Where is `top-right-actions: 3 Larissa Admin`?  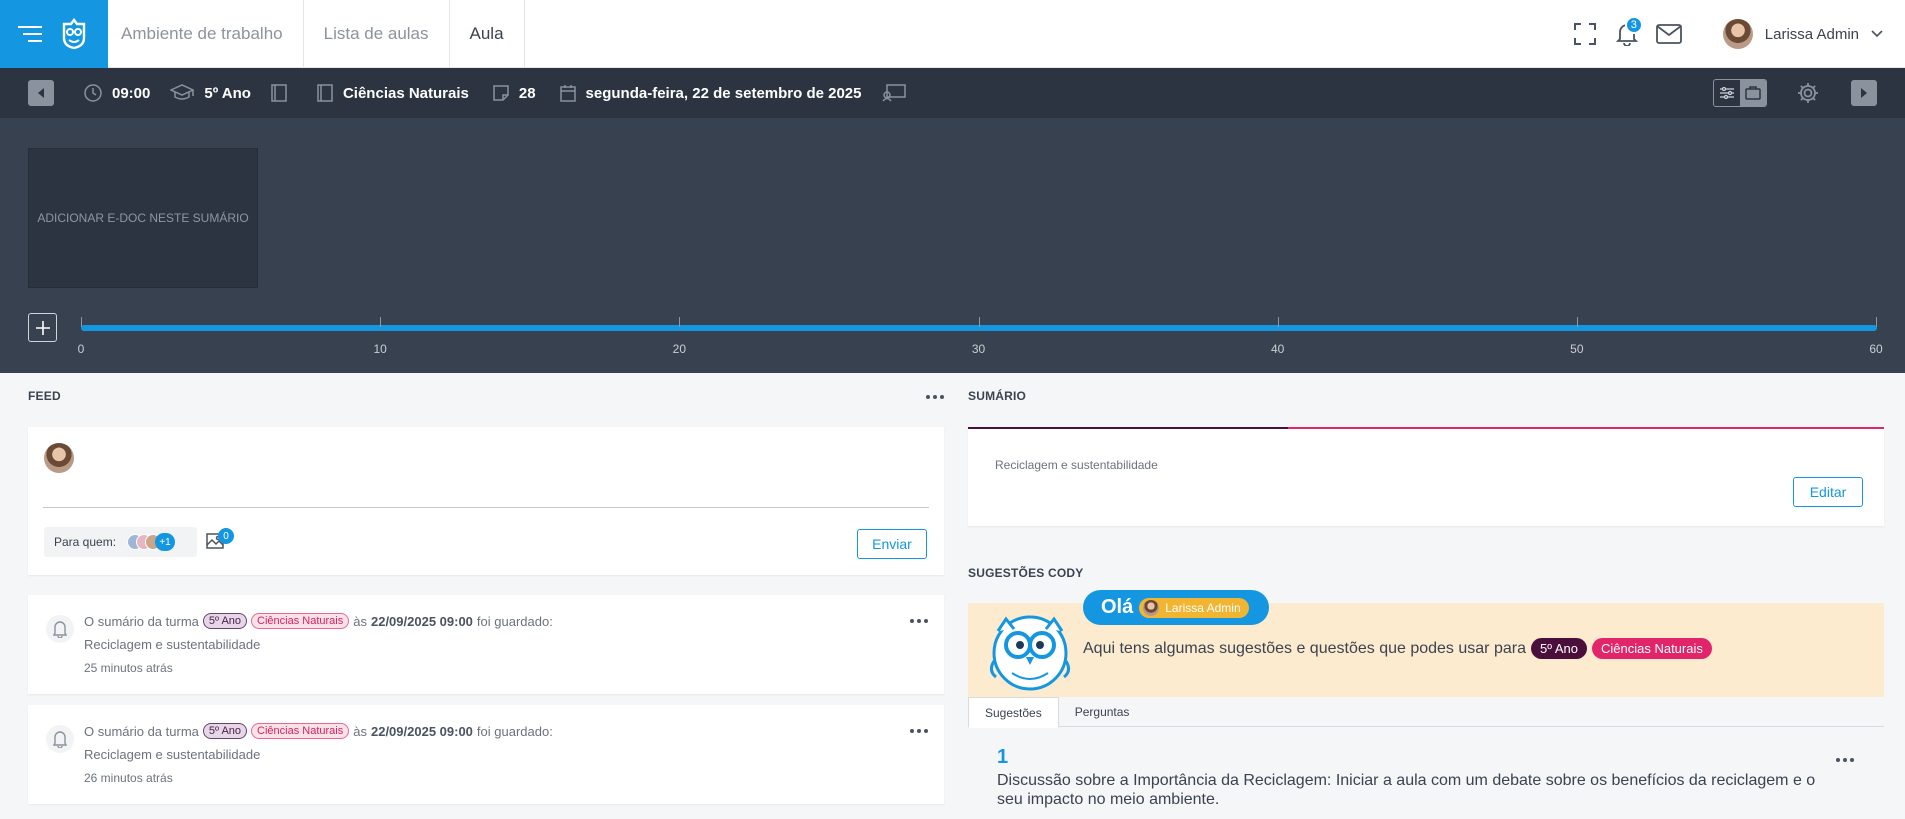
top-right-actions: 3 Larissa Admin is located at coordinates (1734, 34).